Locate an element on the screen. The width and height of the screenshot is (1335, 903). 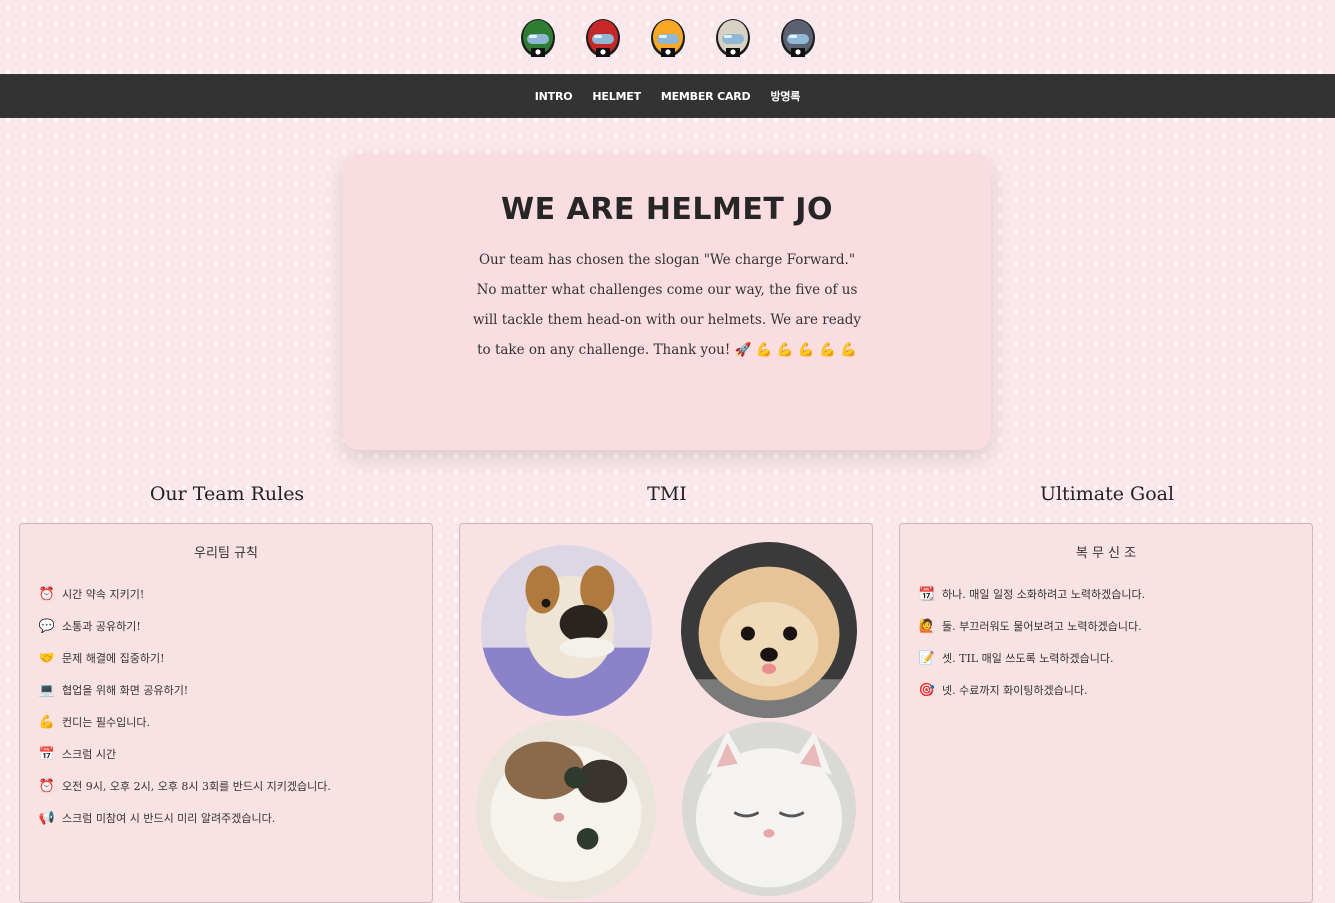
rules-section-title: Our Team Rules is located at coordinates (227, 494).